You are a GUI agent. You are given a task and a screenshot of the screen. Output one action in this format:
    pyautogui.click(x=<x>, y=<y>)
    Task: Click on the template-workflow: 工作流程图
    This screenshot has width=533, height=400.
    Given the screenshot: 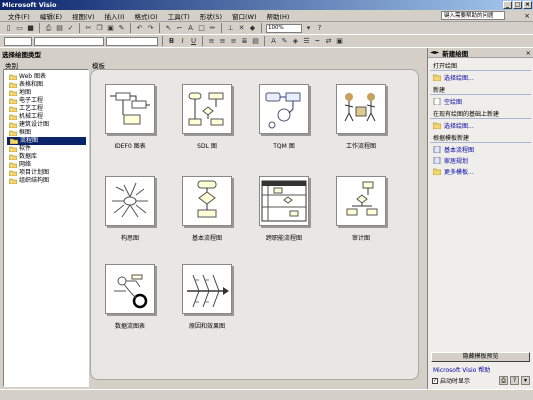 What is the action you would take?
    pyautogui.click(x=361, y=117)
    